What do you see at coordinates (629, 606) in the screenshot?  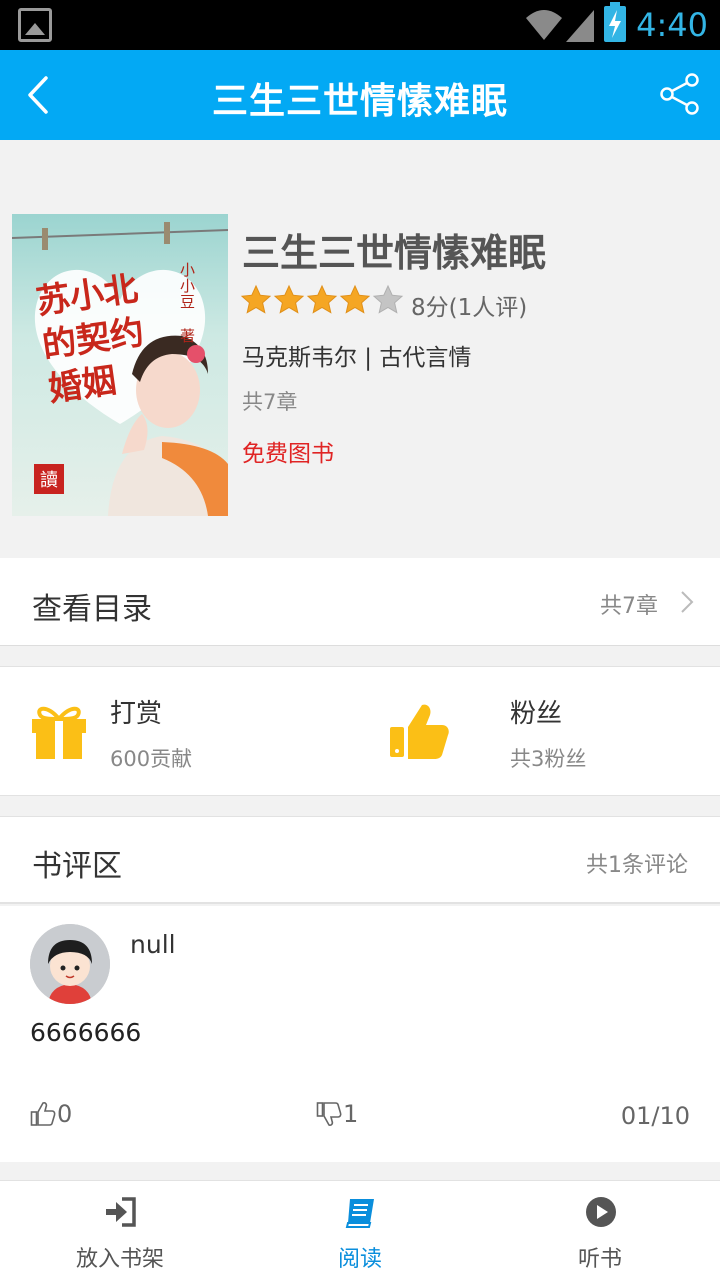 I see `toc-count: 共7章` at bounding box center [629, 606].